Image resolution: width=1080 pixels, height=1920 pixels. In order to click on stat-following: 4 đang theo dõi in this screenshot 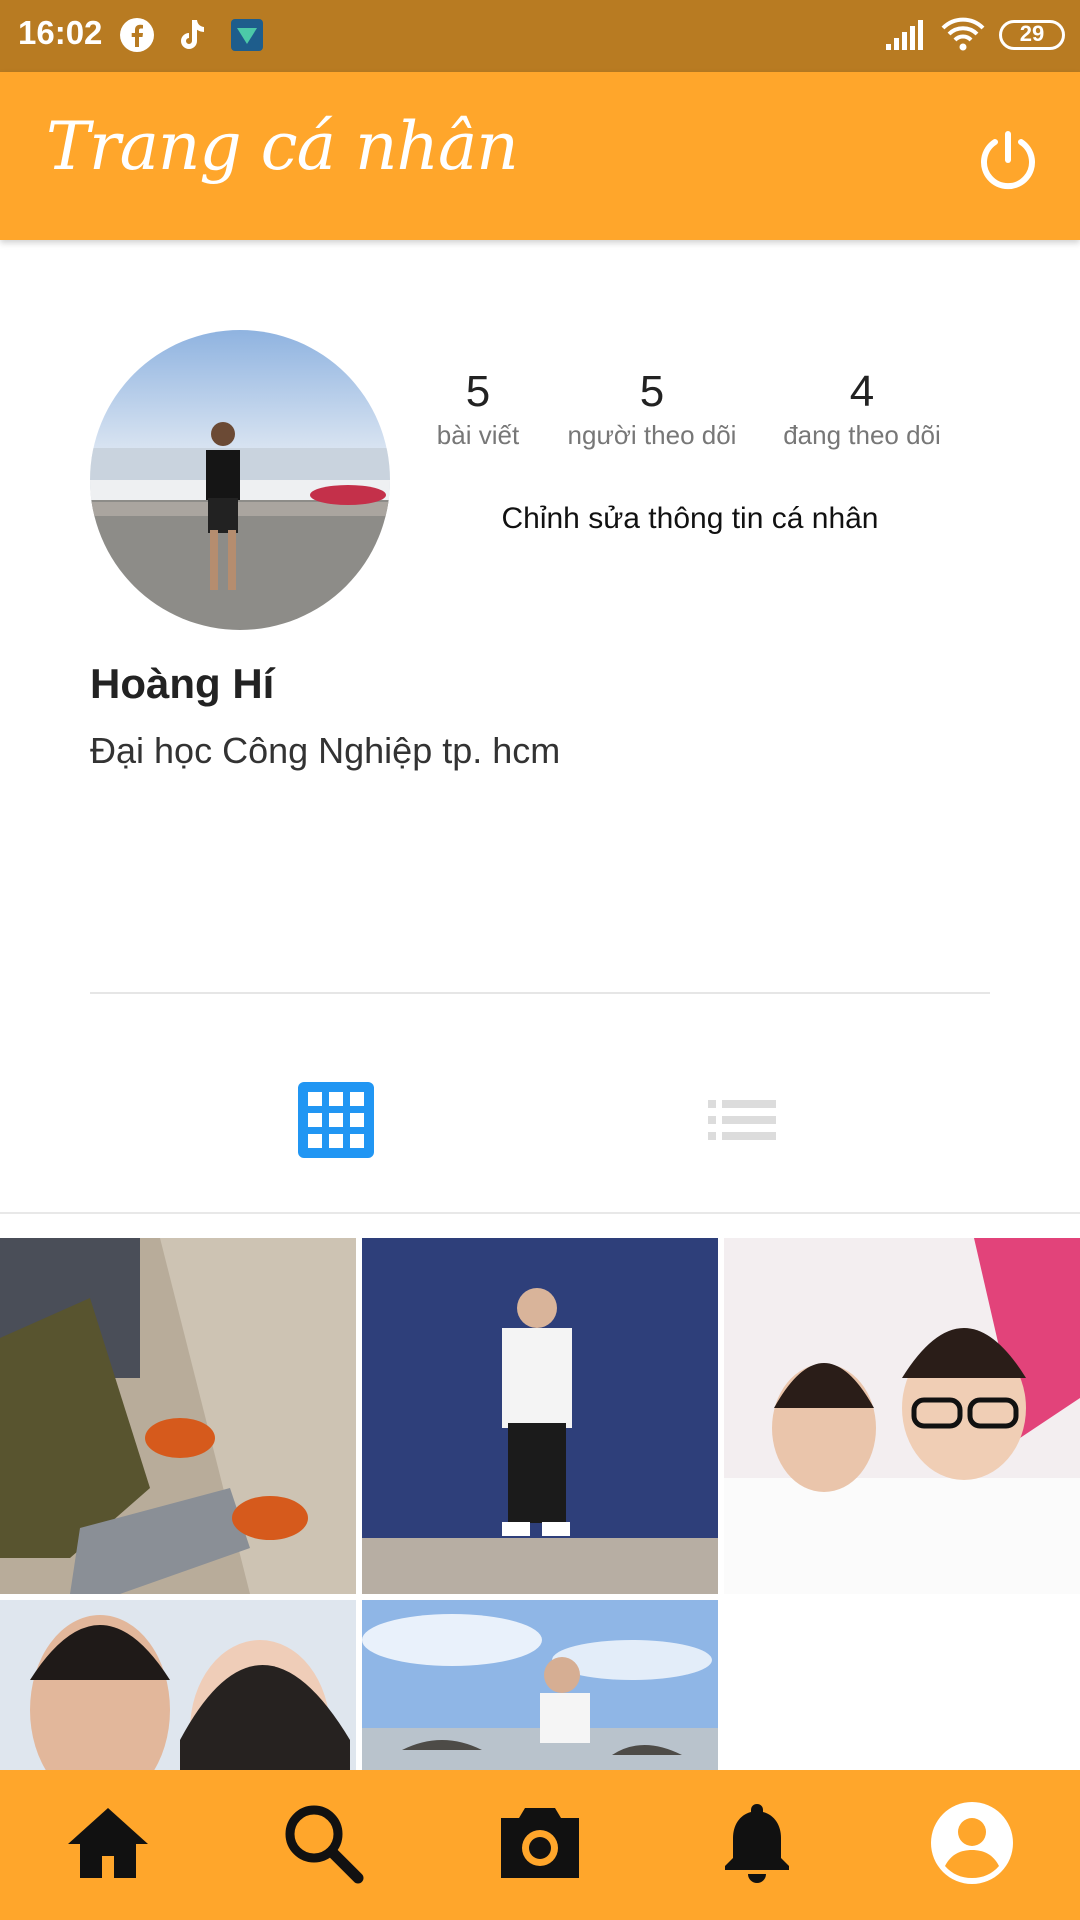, I will do `click(862, 407)`.